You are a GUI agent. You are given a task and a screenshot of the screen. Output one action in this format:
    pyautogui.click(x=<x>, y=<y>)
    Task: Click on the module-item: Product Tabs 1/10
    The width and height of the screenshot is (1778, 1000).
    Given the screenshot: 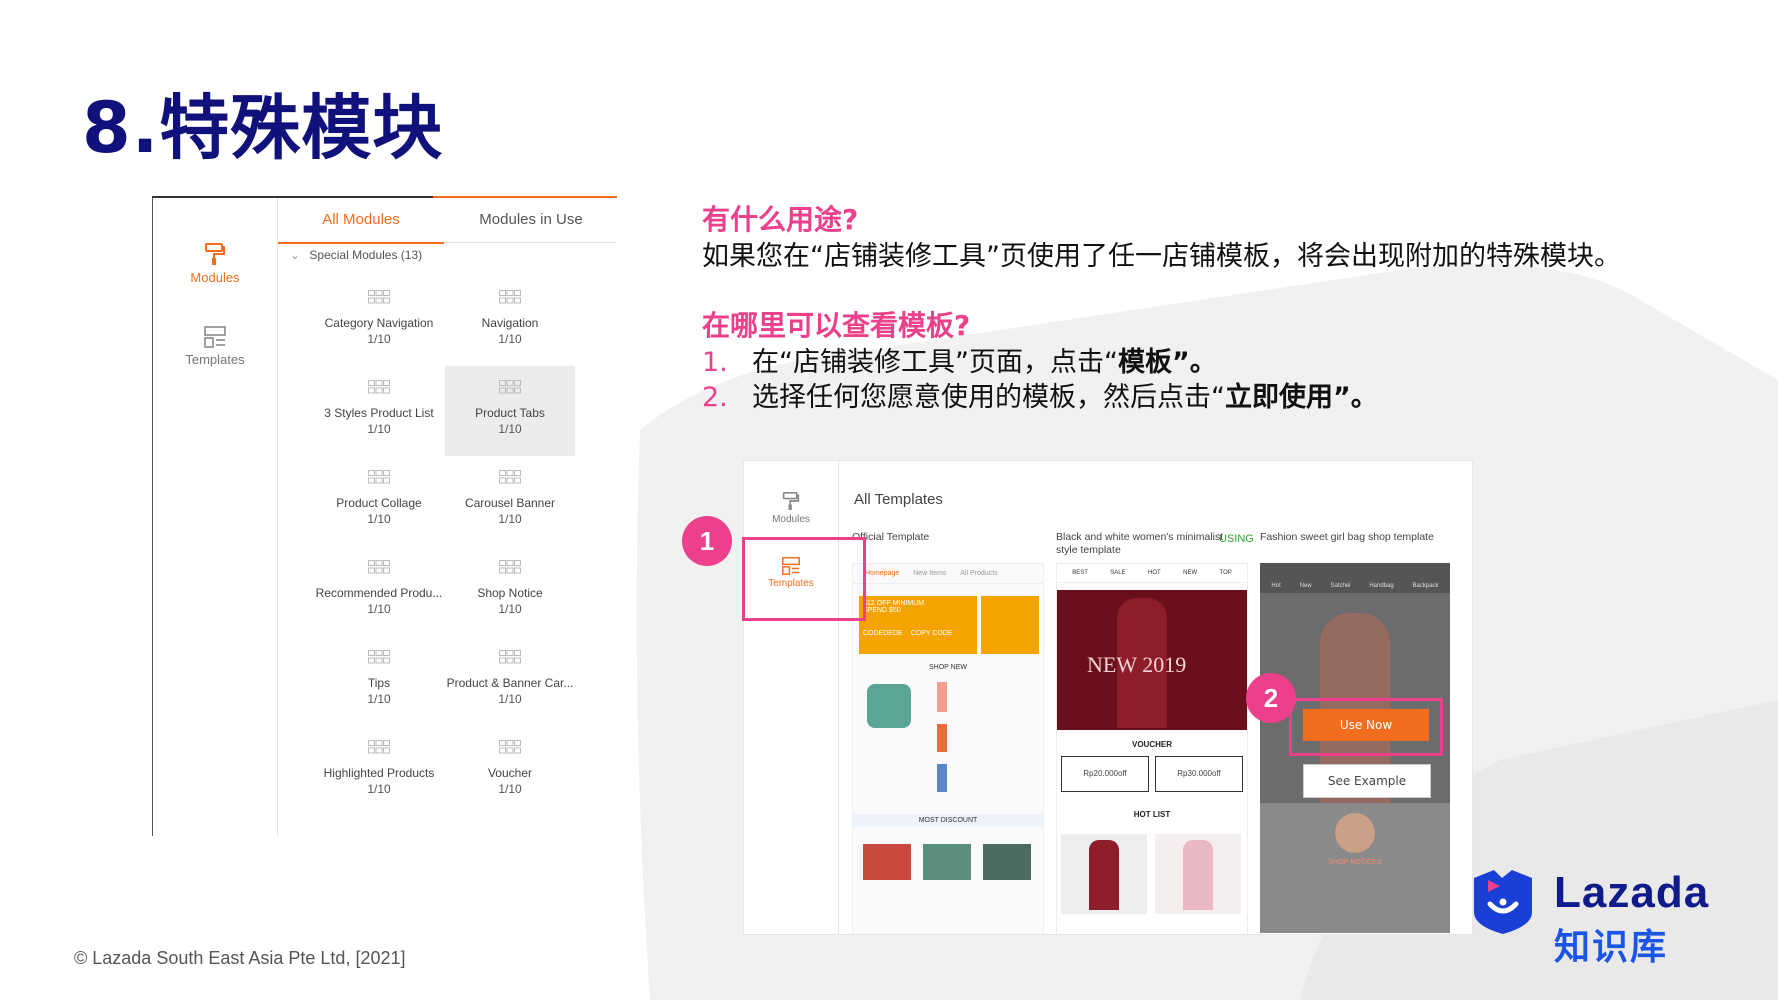 What is the action you would take?
    pyautogui.click(x=510, y=411)
    